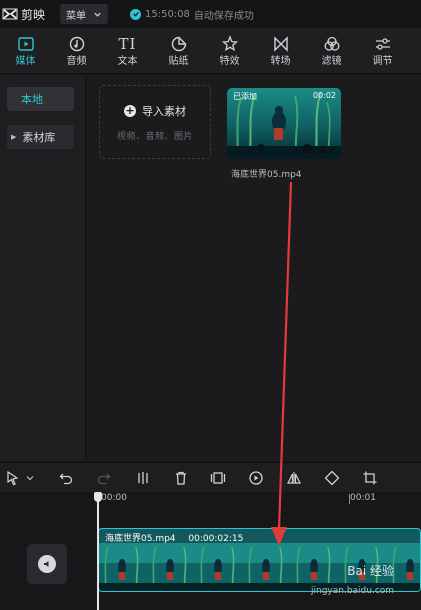 This screenshot has height=610, width=421. What do you see at coordinates (130, 110) in the screenshot?
I see `plus-icon: +` at bounding box center [130, 110].